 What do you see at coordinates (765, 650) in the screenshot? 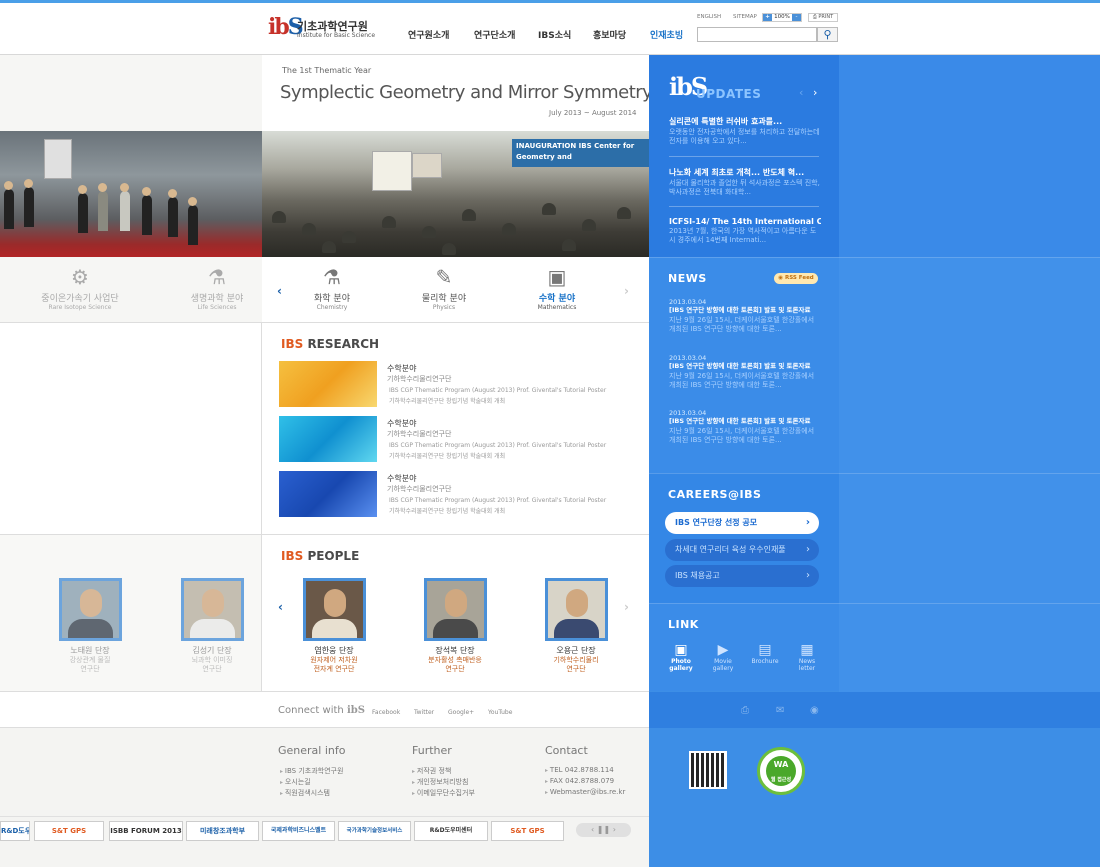
I see `brochure-icon: ▤` at bounding box center [765, 650].